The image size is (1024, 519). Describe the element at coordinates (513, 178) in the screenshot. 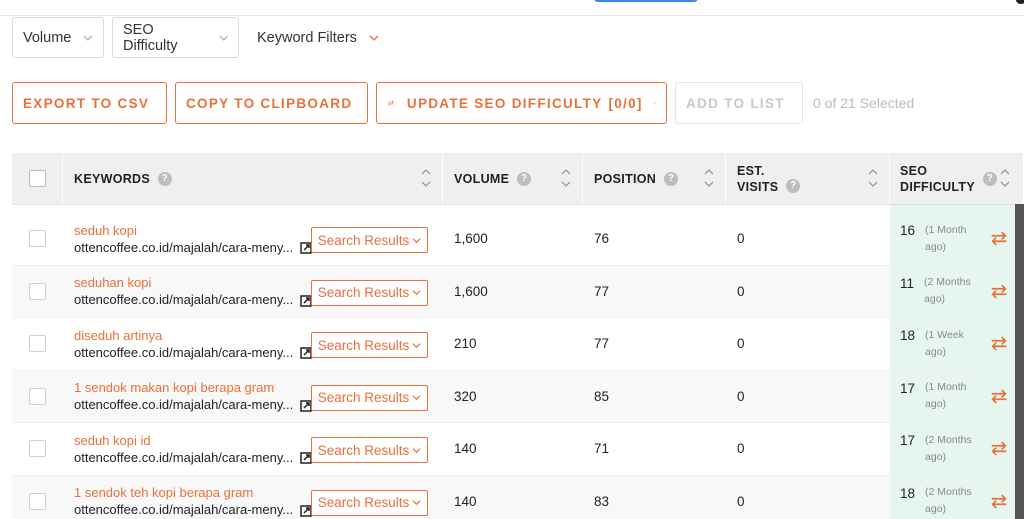

I see `header-volume: VOLUME ?` at that location.